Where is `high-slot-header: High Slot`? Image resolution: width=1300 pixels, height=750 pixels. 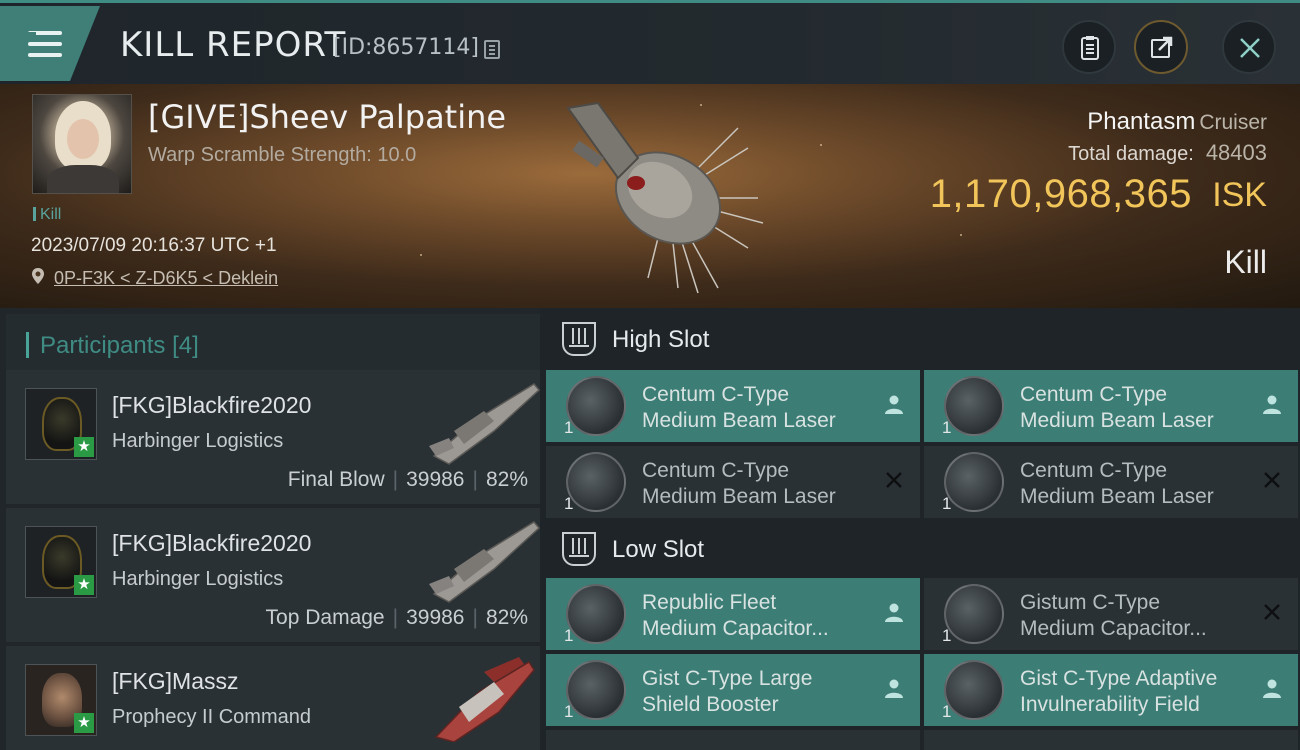
high-slot-header: High Slot is located at coordinates (920, 339).